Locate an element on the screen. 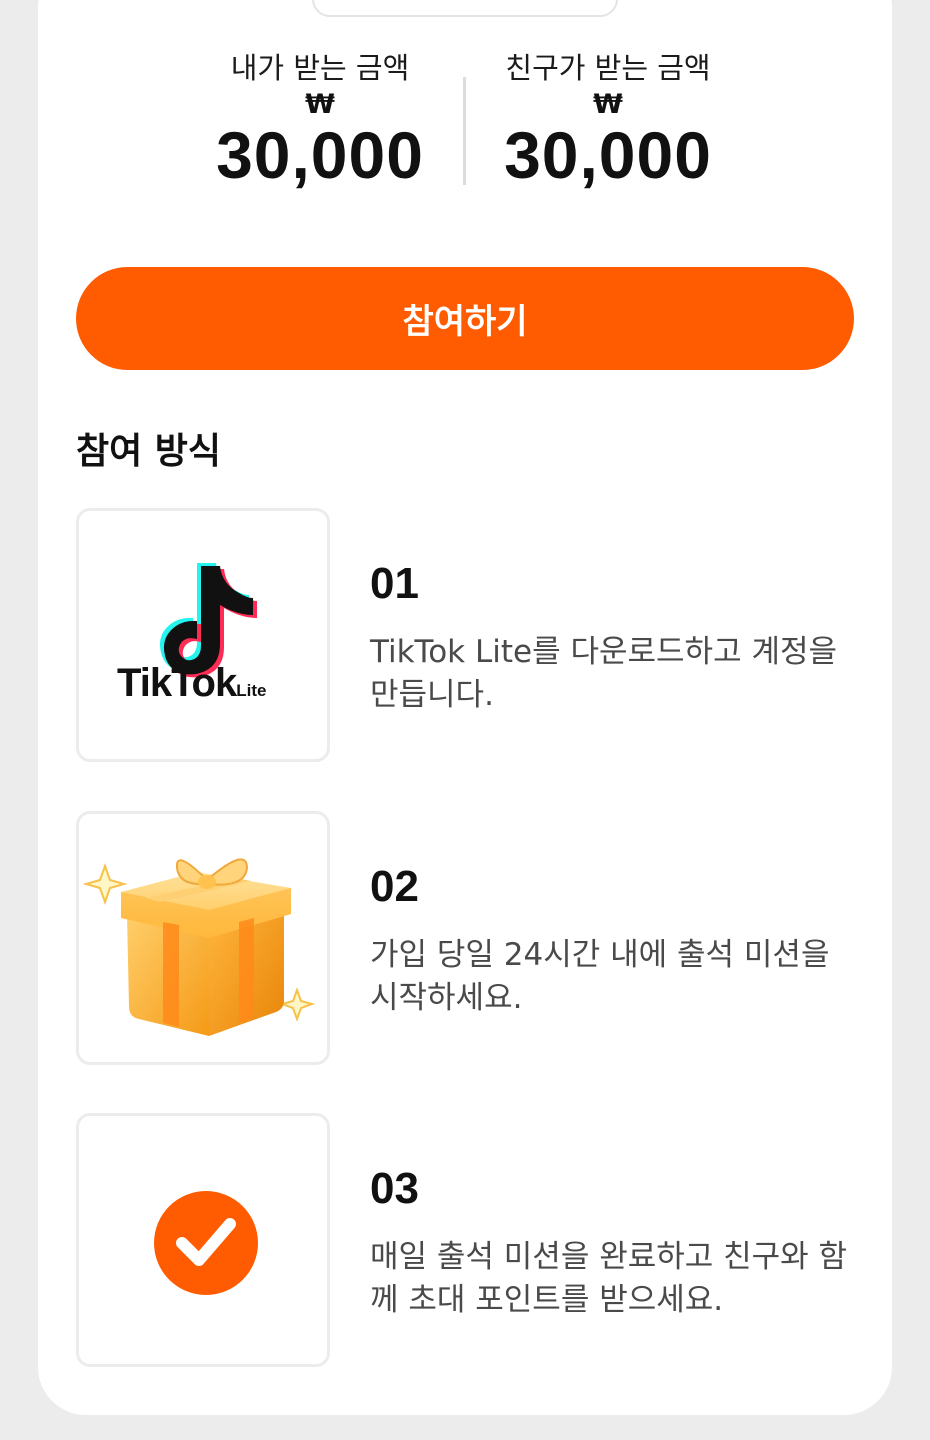 This screenshot has height=1440, width=930. step-1-description: TikTok Lite를 다운로드하고 계정을 만듭니다. is located at coordinates (604, 673).